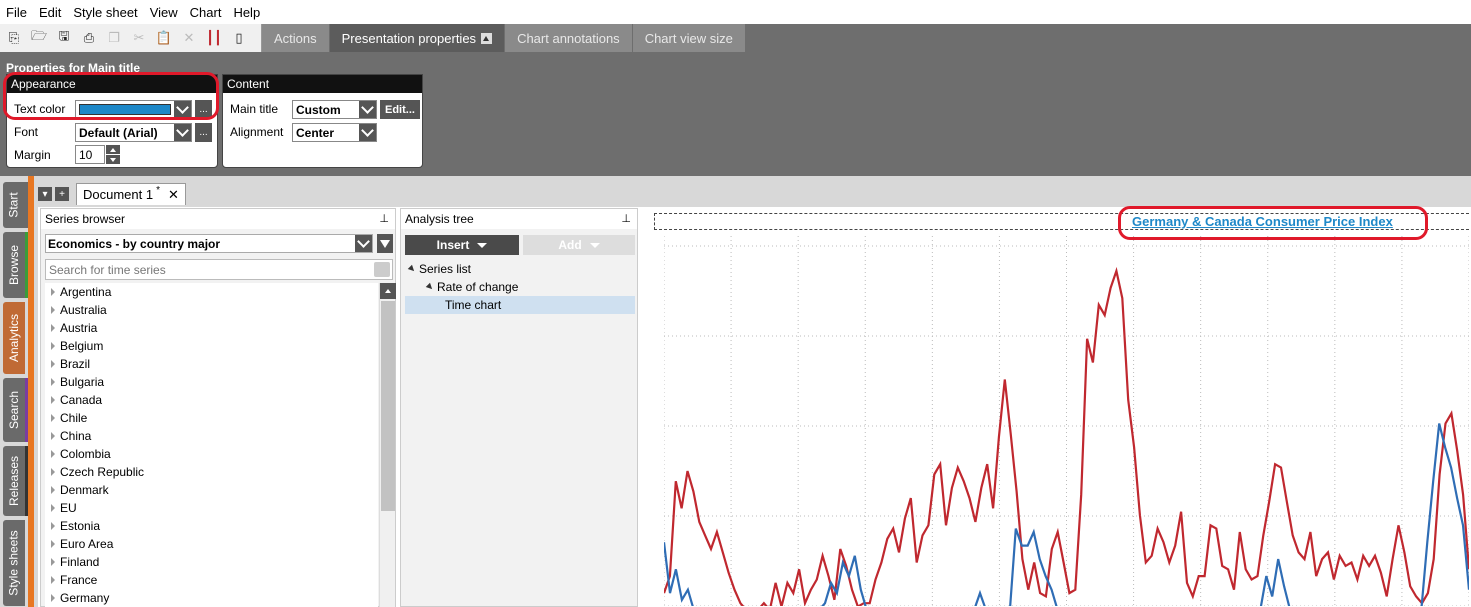  What do you see at coordinates (334, 132) in the screenshot?
I see `alignment-select: Center` at bounding box center [334, 132].